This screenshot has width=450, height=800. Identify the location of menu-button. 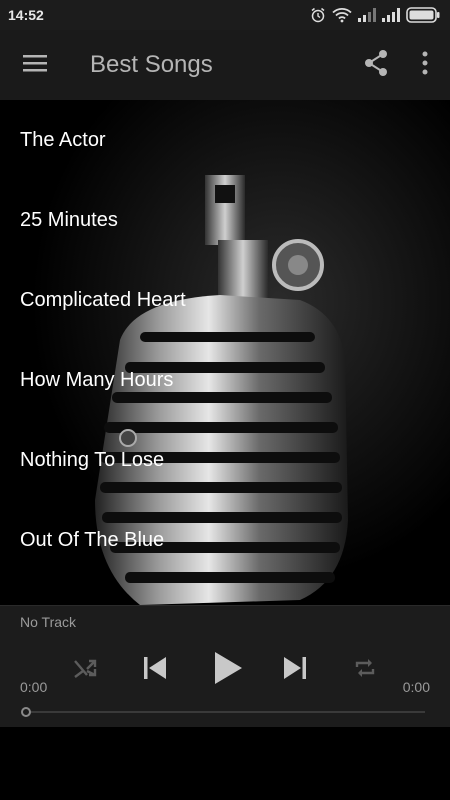
(35, 65).